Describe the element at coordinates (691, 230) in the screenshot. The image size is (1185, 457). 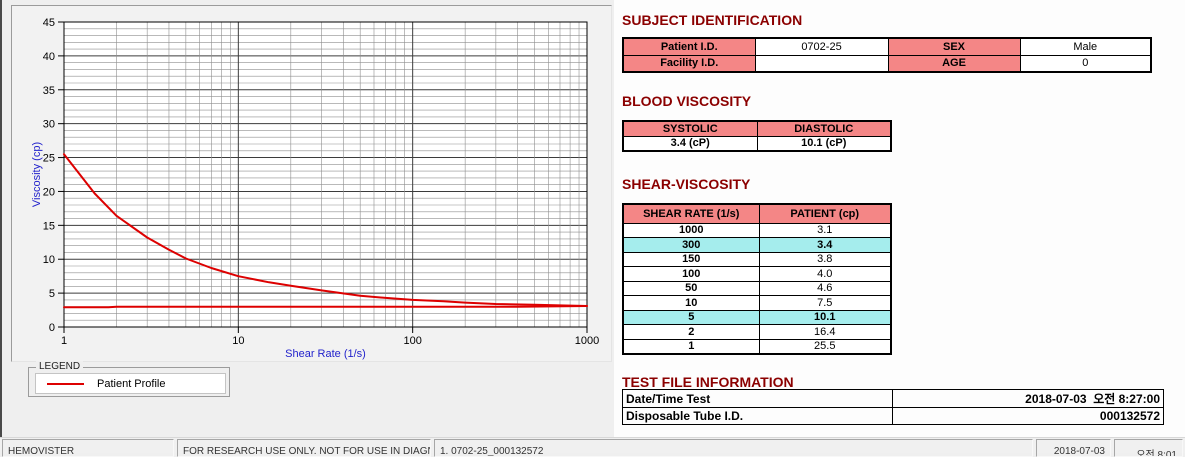
I see `shear-rate-cell: 1000` at that location.